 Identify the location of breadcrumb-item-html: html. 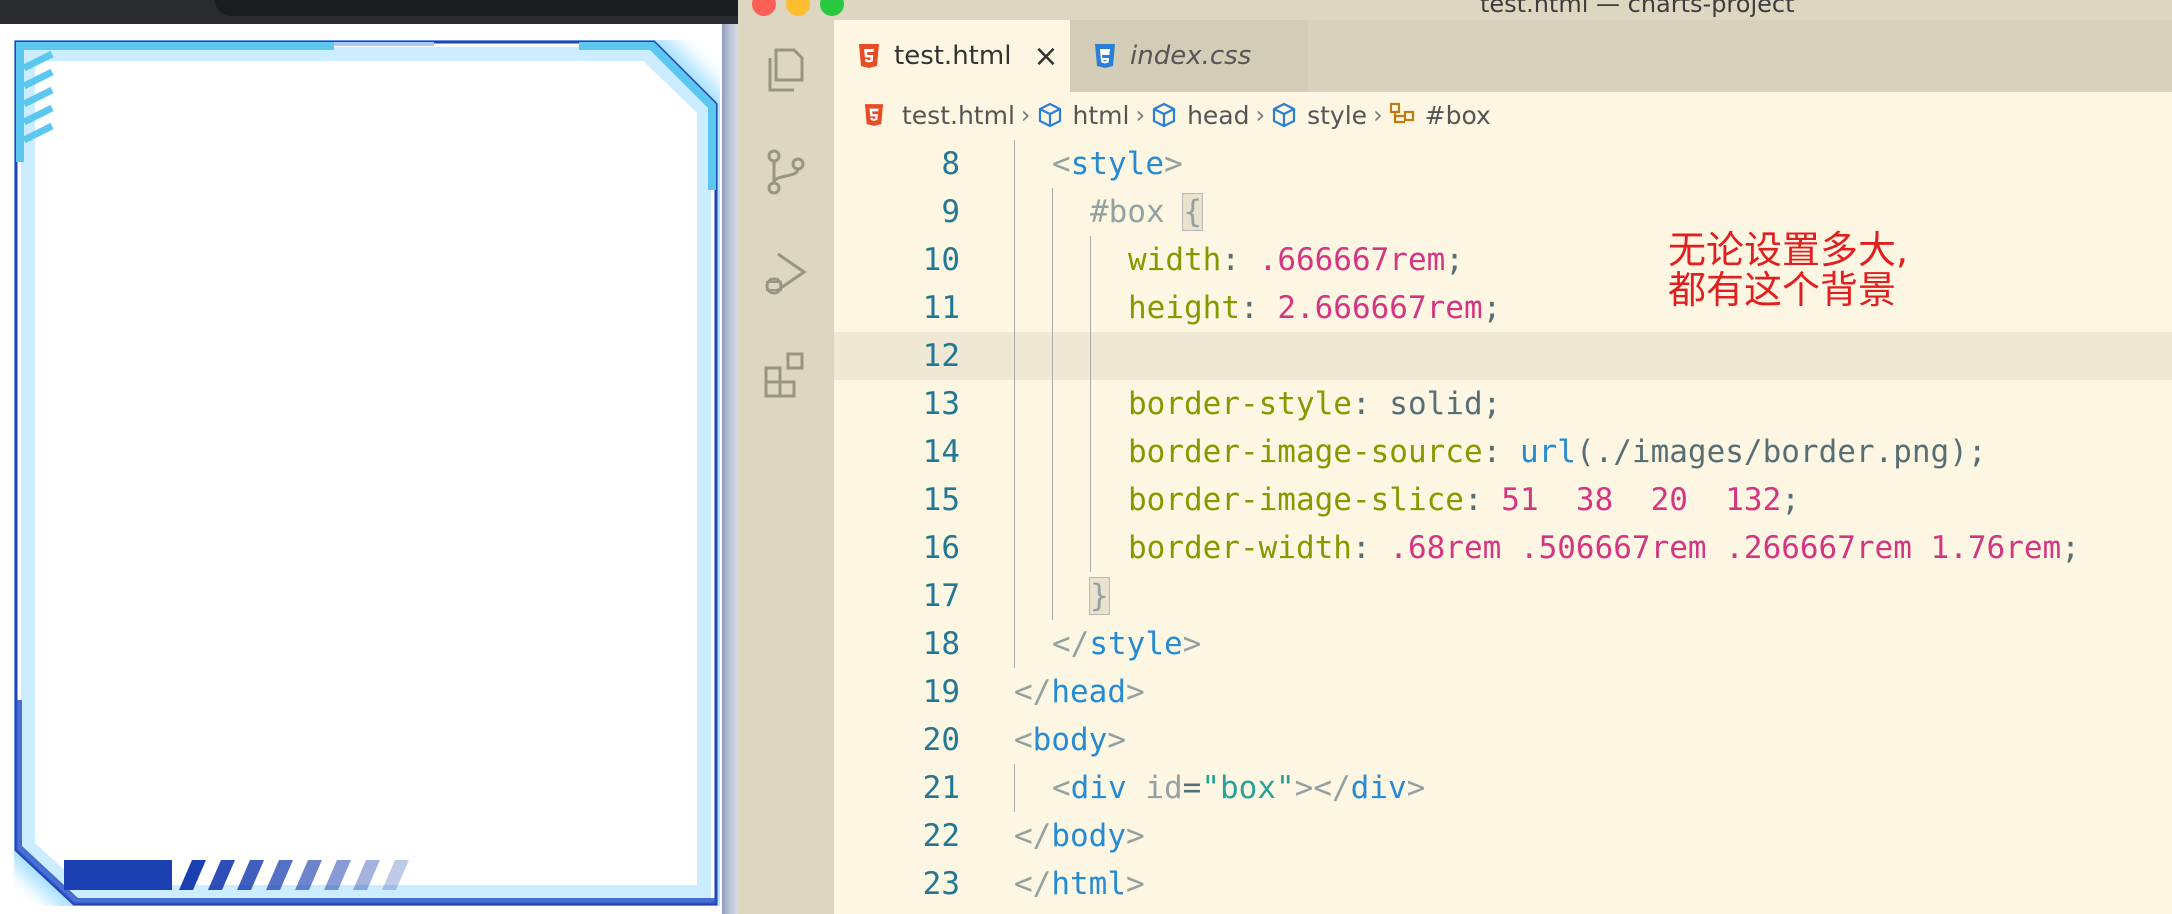
(1083, 115).